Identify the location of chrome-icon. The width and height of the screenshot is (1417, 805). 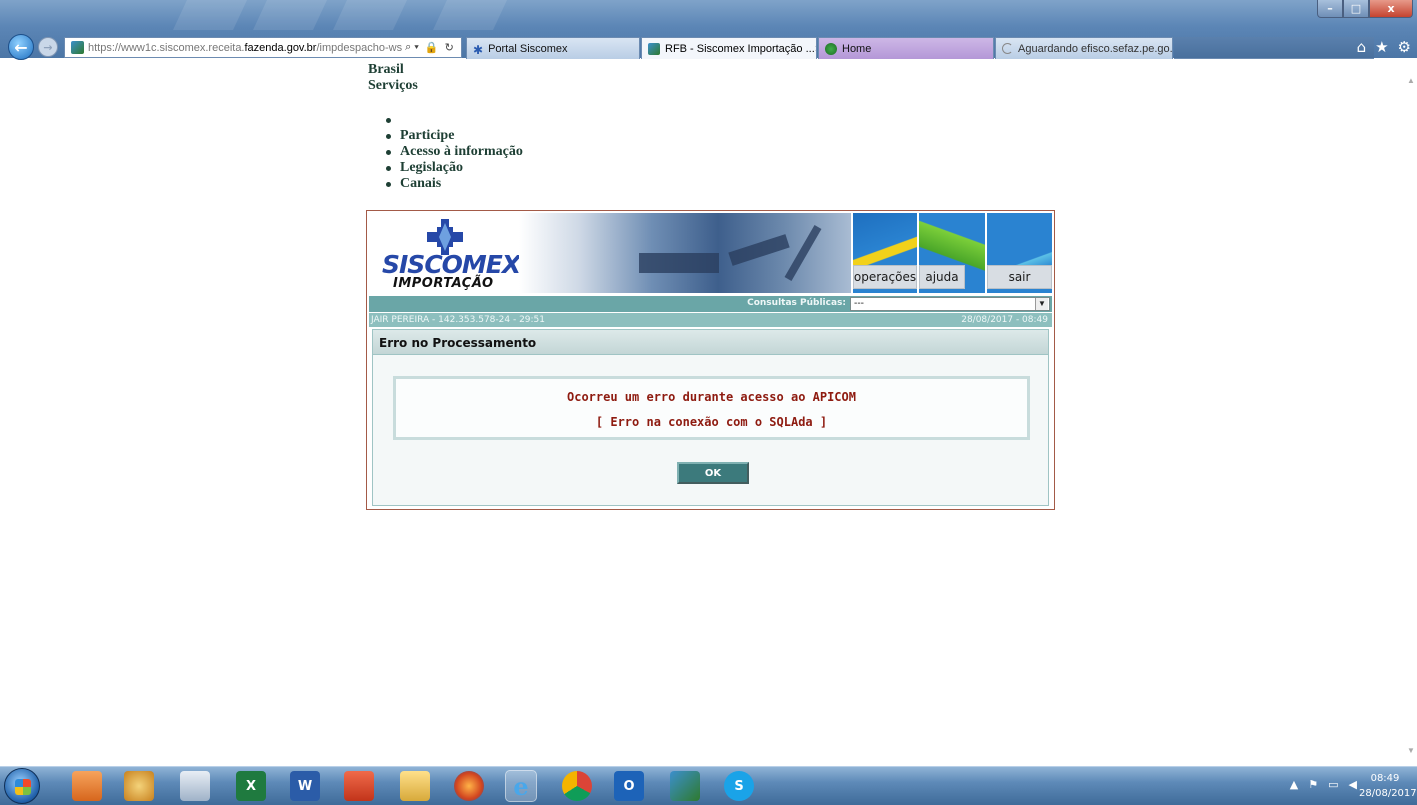
(577, 786).